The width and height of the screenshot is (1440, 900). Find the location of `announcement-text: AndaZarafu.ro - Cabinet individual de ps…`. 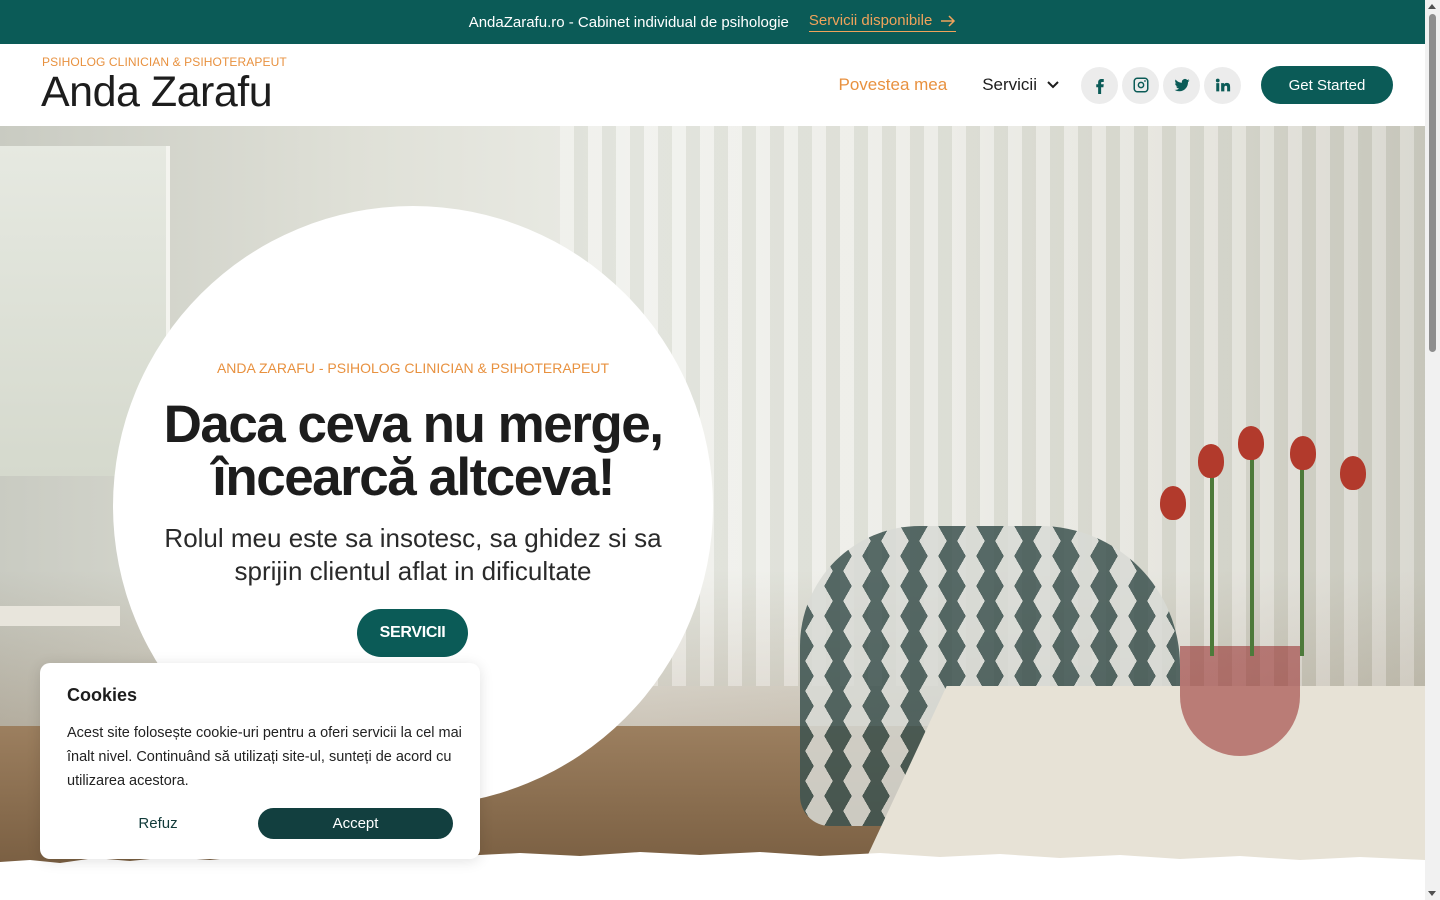

announcement-text: AndaZarafu.ro - Cabinet individual de ps… is located at coordinates (628, 22).